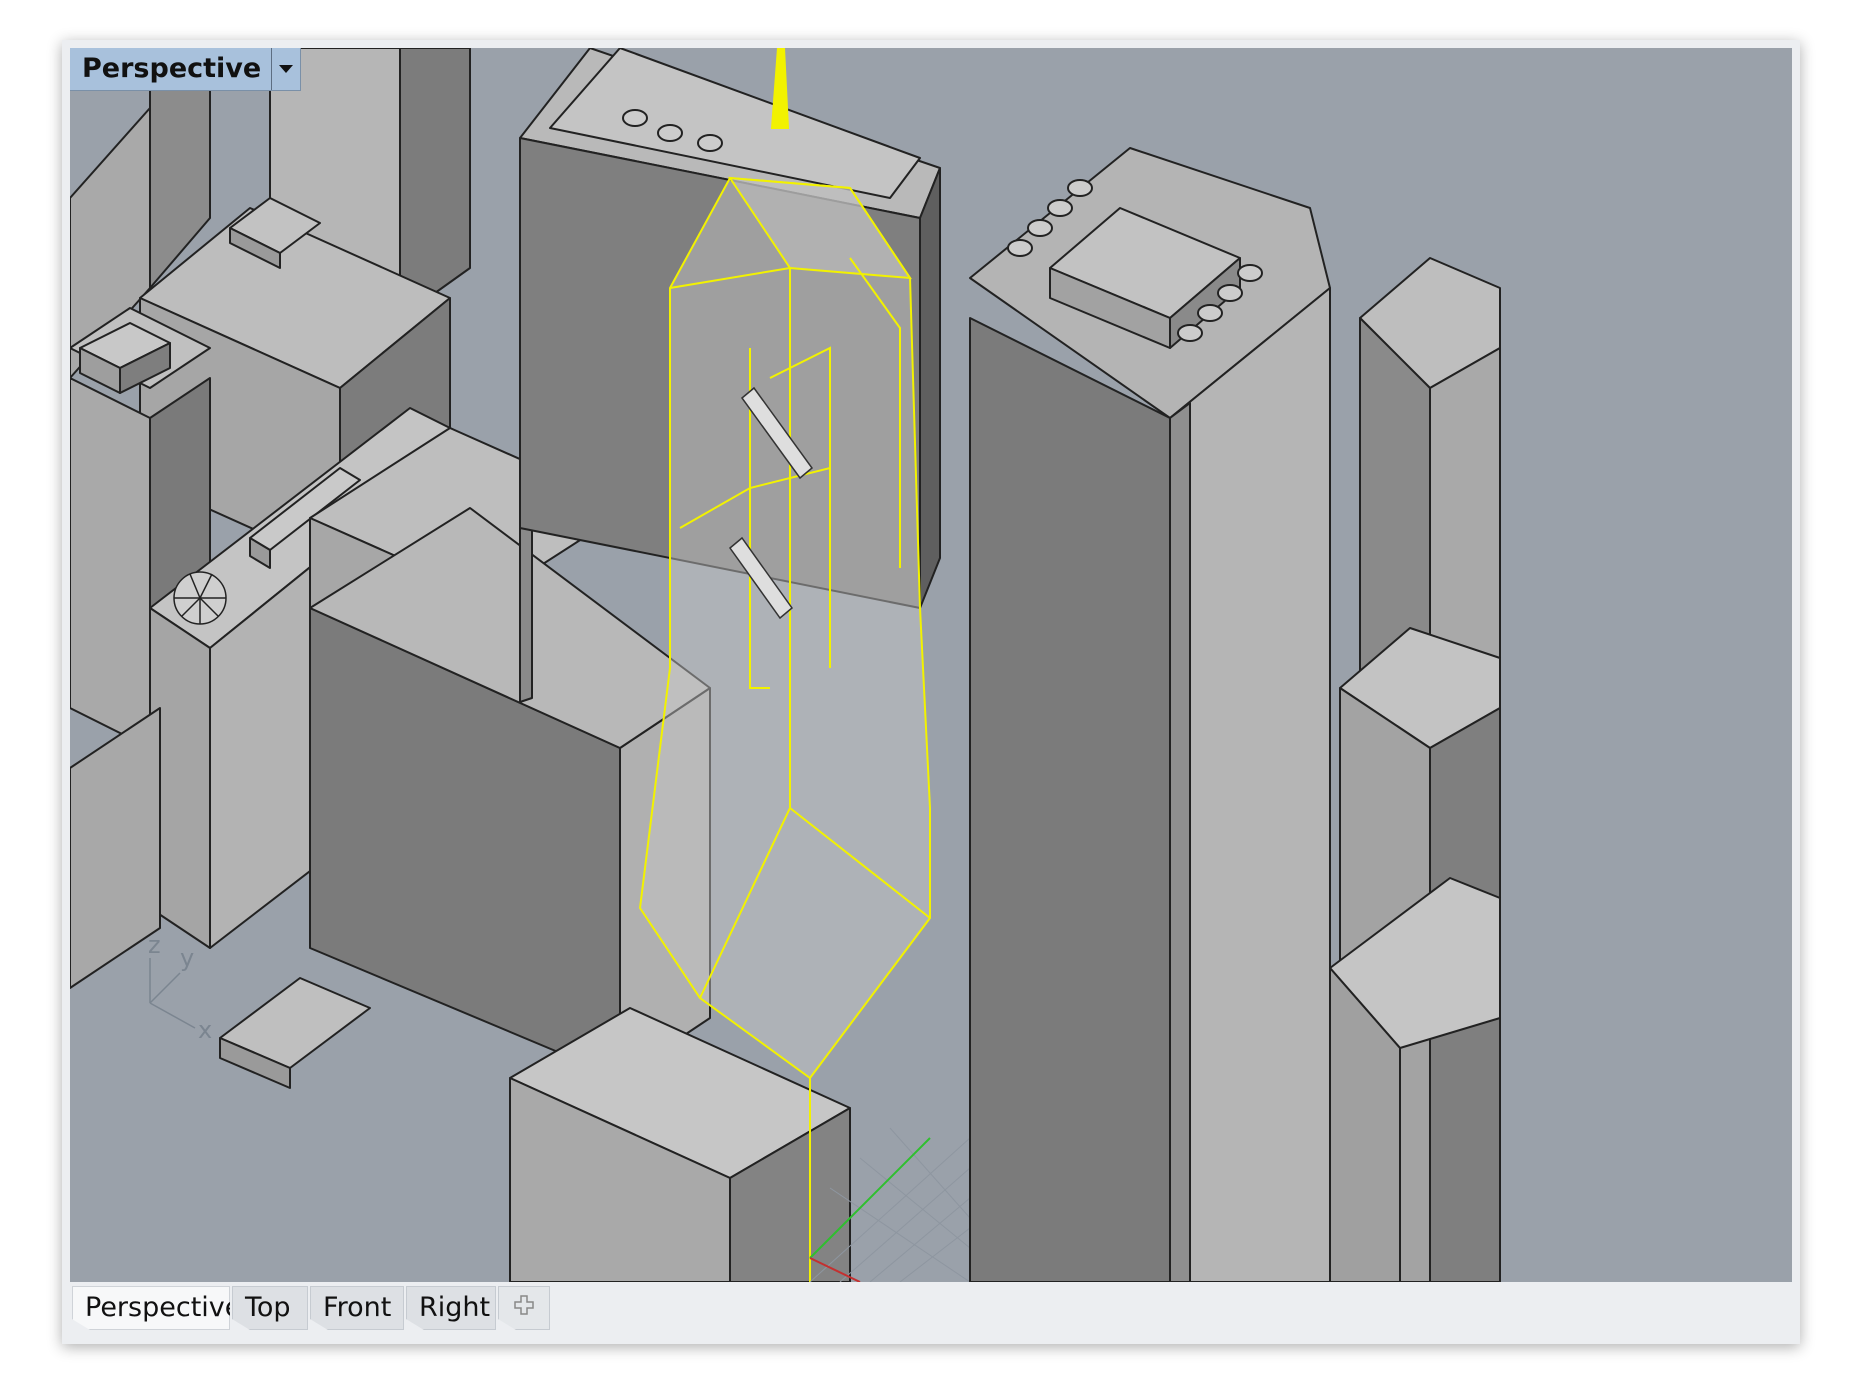 This screenshot has width=1860, height=1384. I want to click on right-tower-side, so click(1250, 784).